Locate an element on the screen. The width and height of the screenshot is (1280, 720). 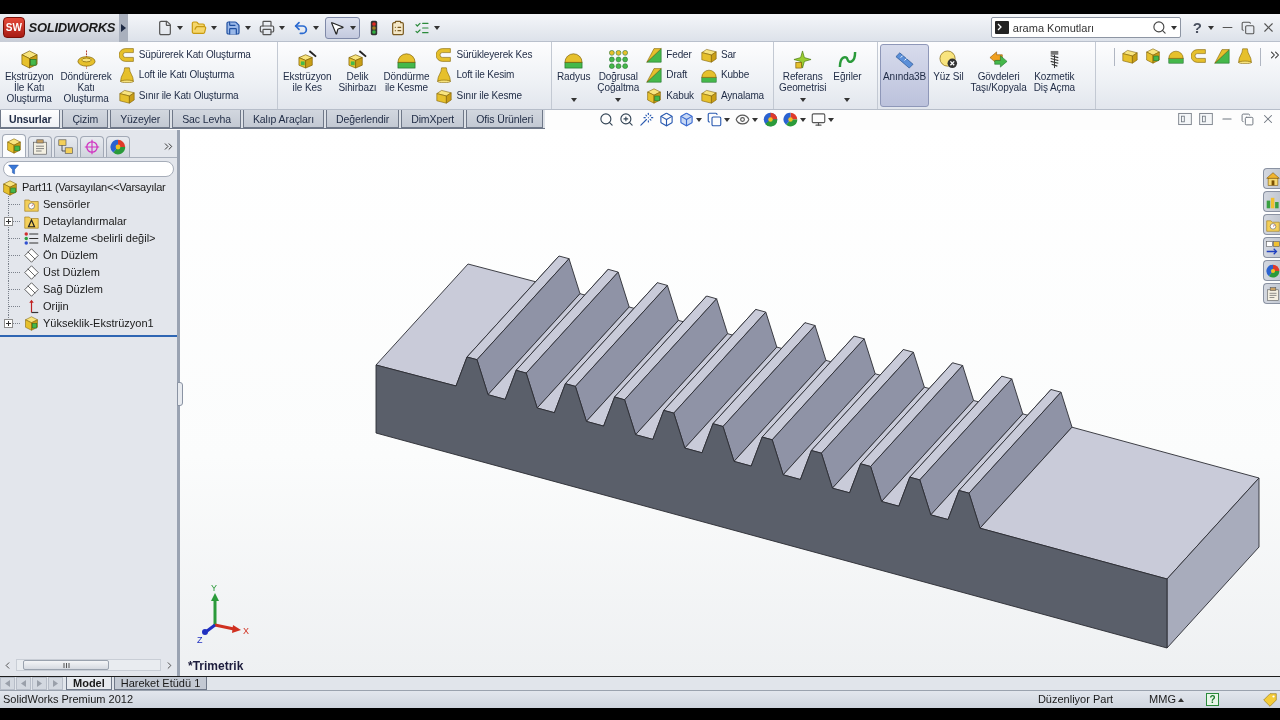
ribbon-button: Feder is located at coordinates (670, 55).